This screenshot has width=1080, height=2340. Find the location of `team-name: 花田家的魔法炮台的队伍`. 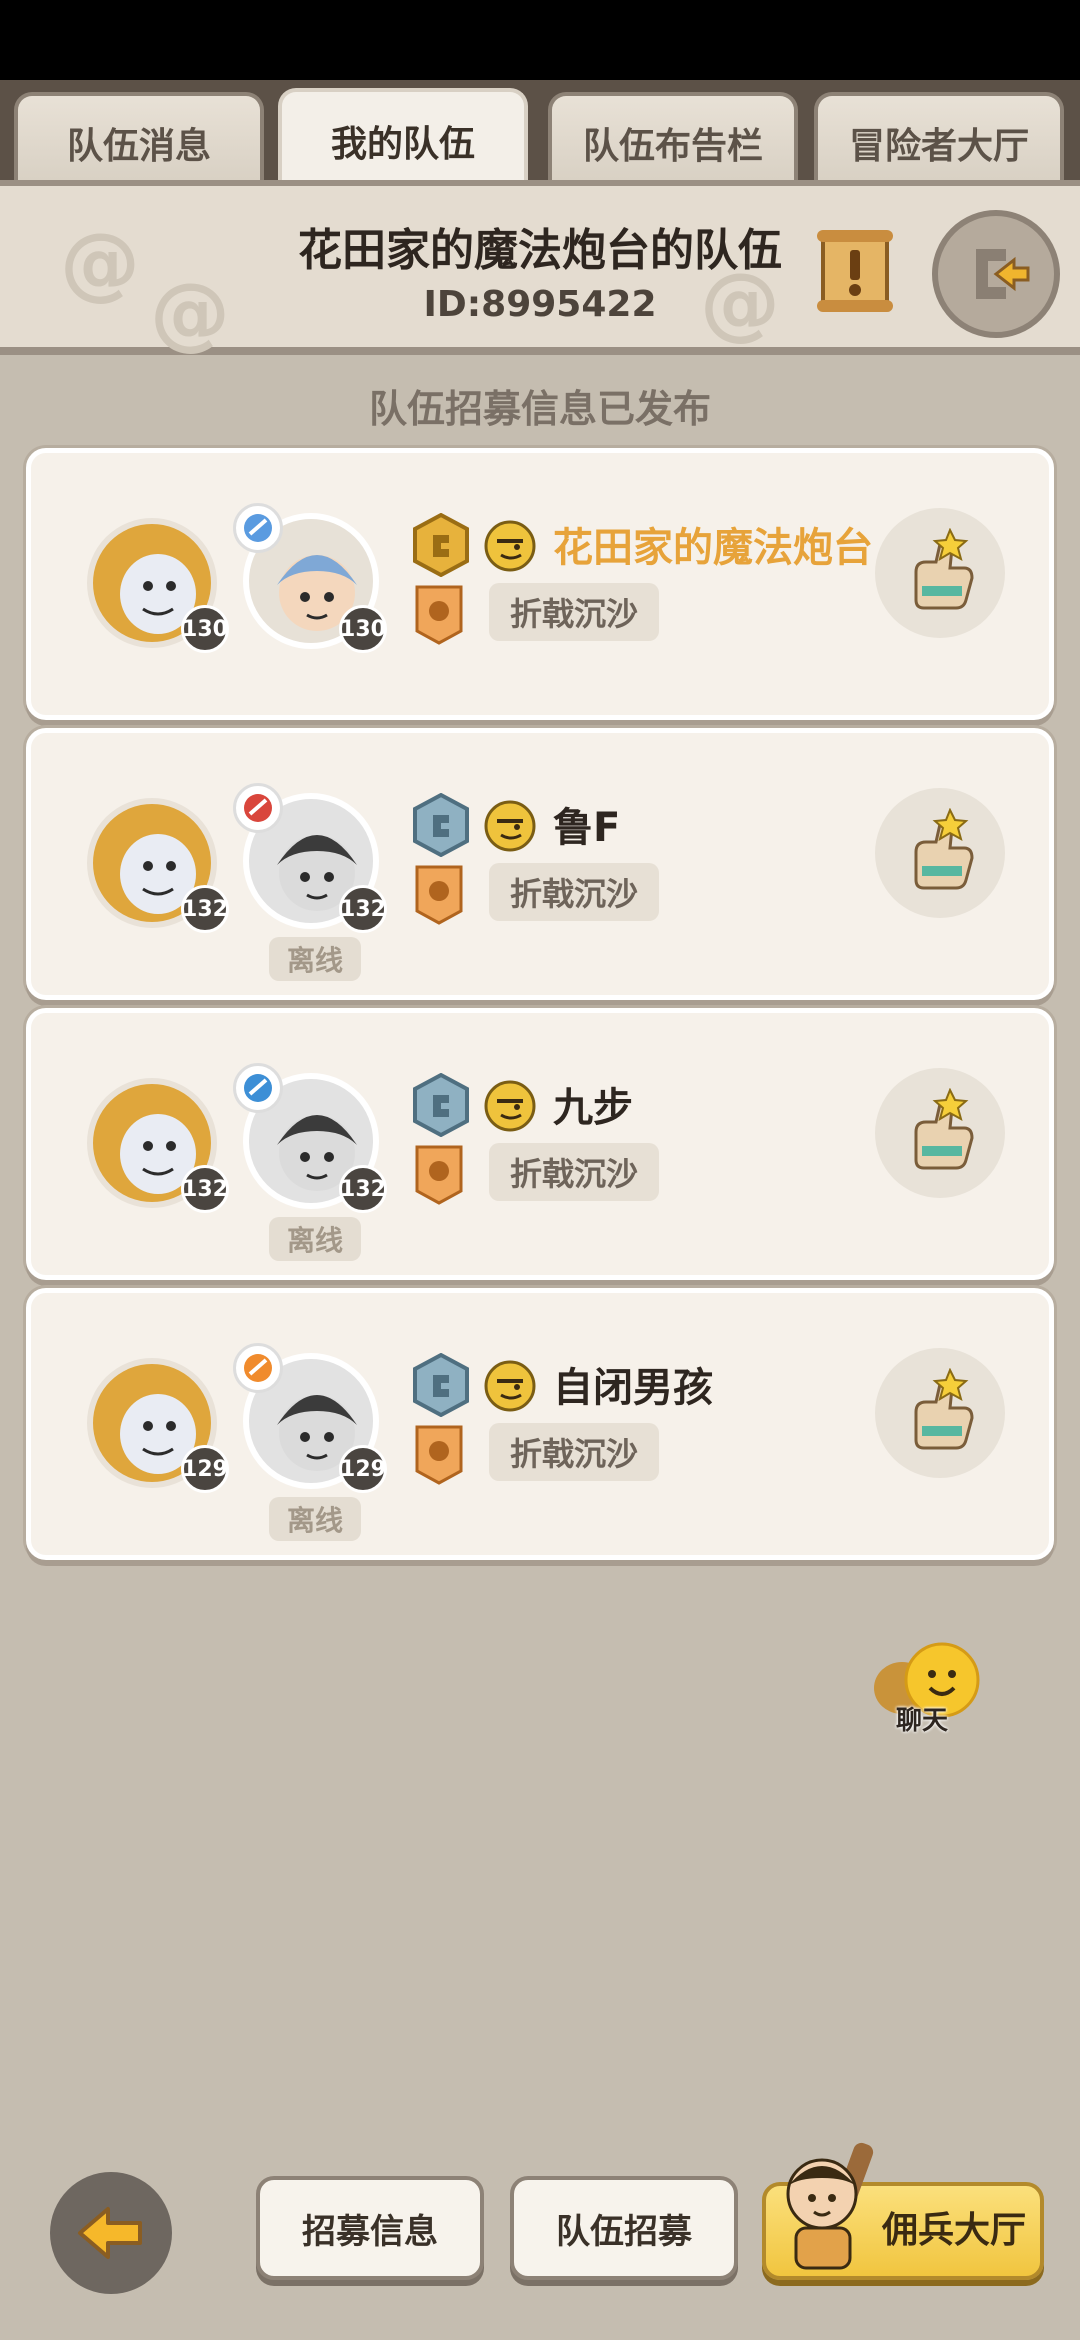

team-name: 花田家的魔法炮台的队伍 is located at coordinates (540, 250).